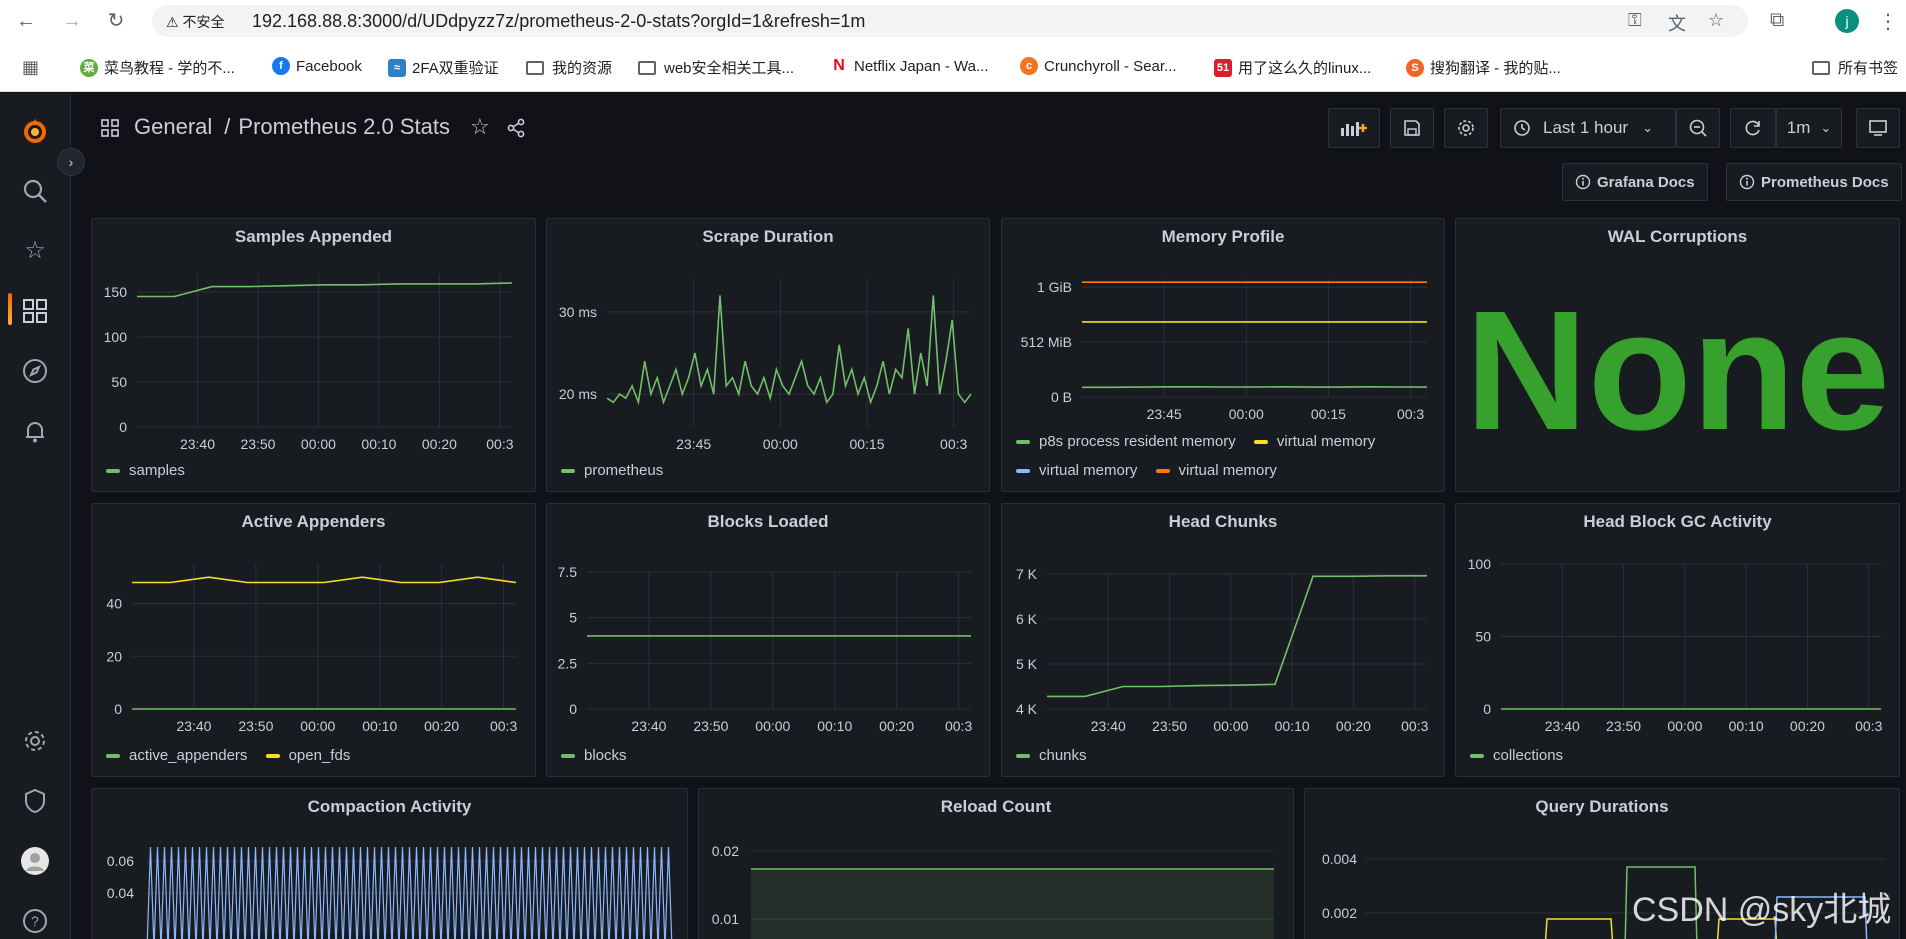 This screenshot has width=1906, height=939. I want to click on dashboard-title: Prometheus 2.0 Stats, so click(344, 127).